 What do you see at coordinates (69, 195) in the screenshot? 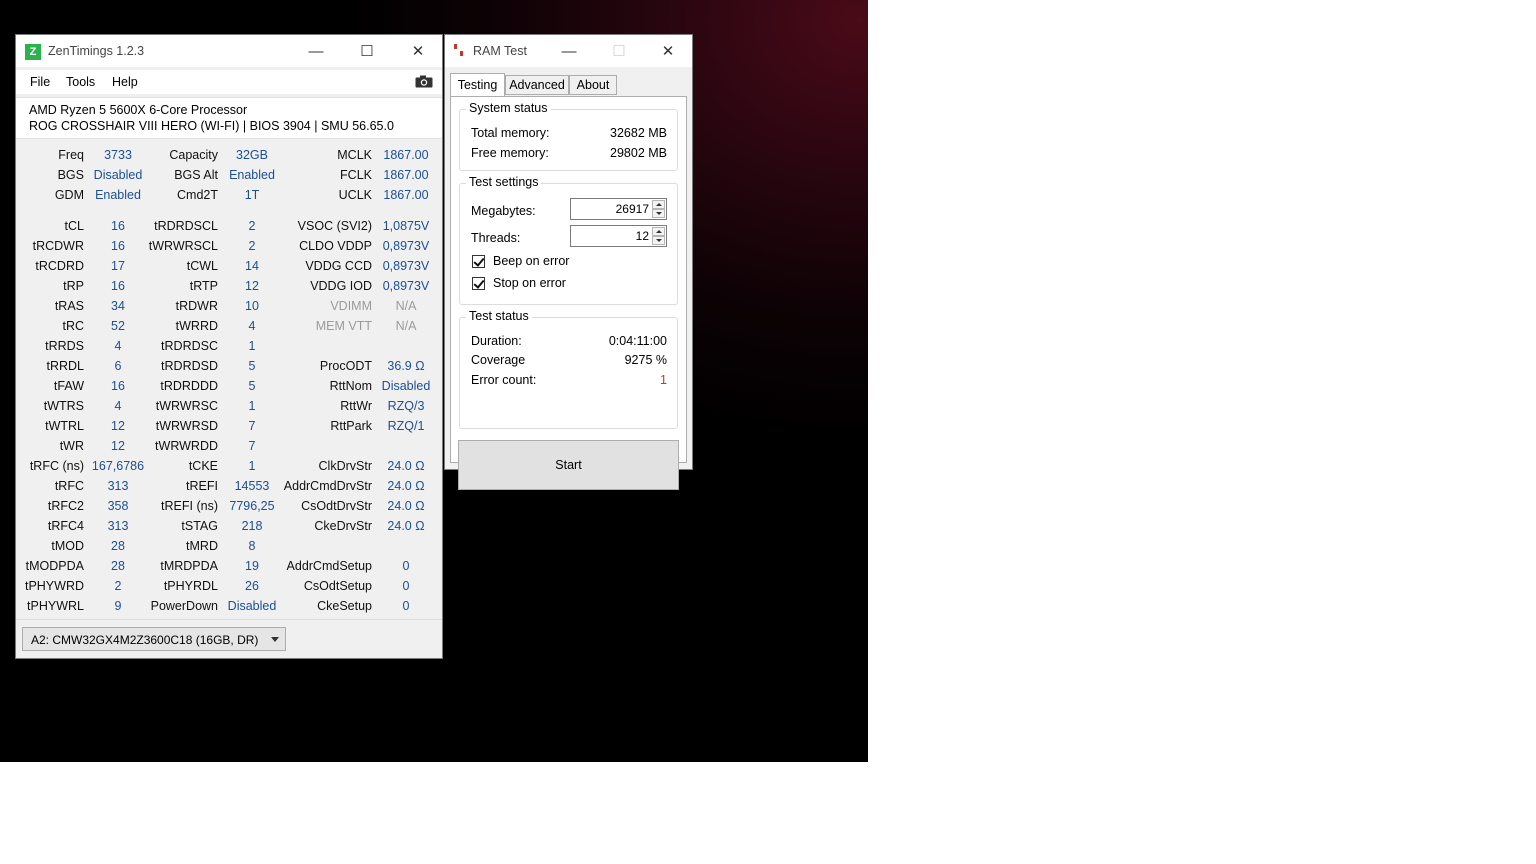
I see `timing-label: GDM` at bounding box center [69, 195].